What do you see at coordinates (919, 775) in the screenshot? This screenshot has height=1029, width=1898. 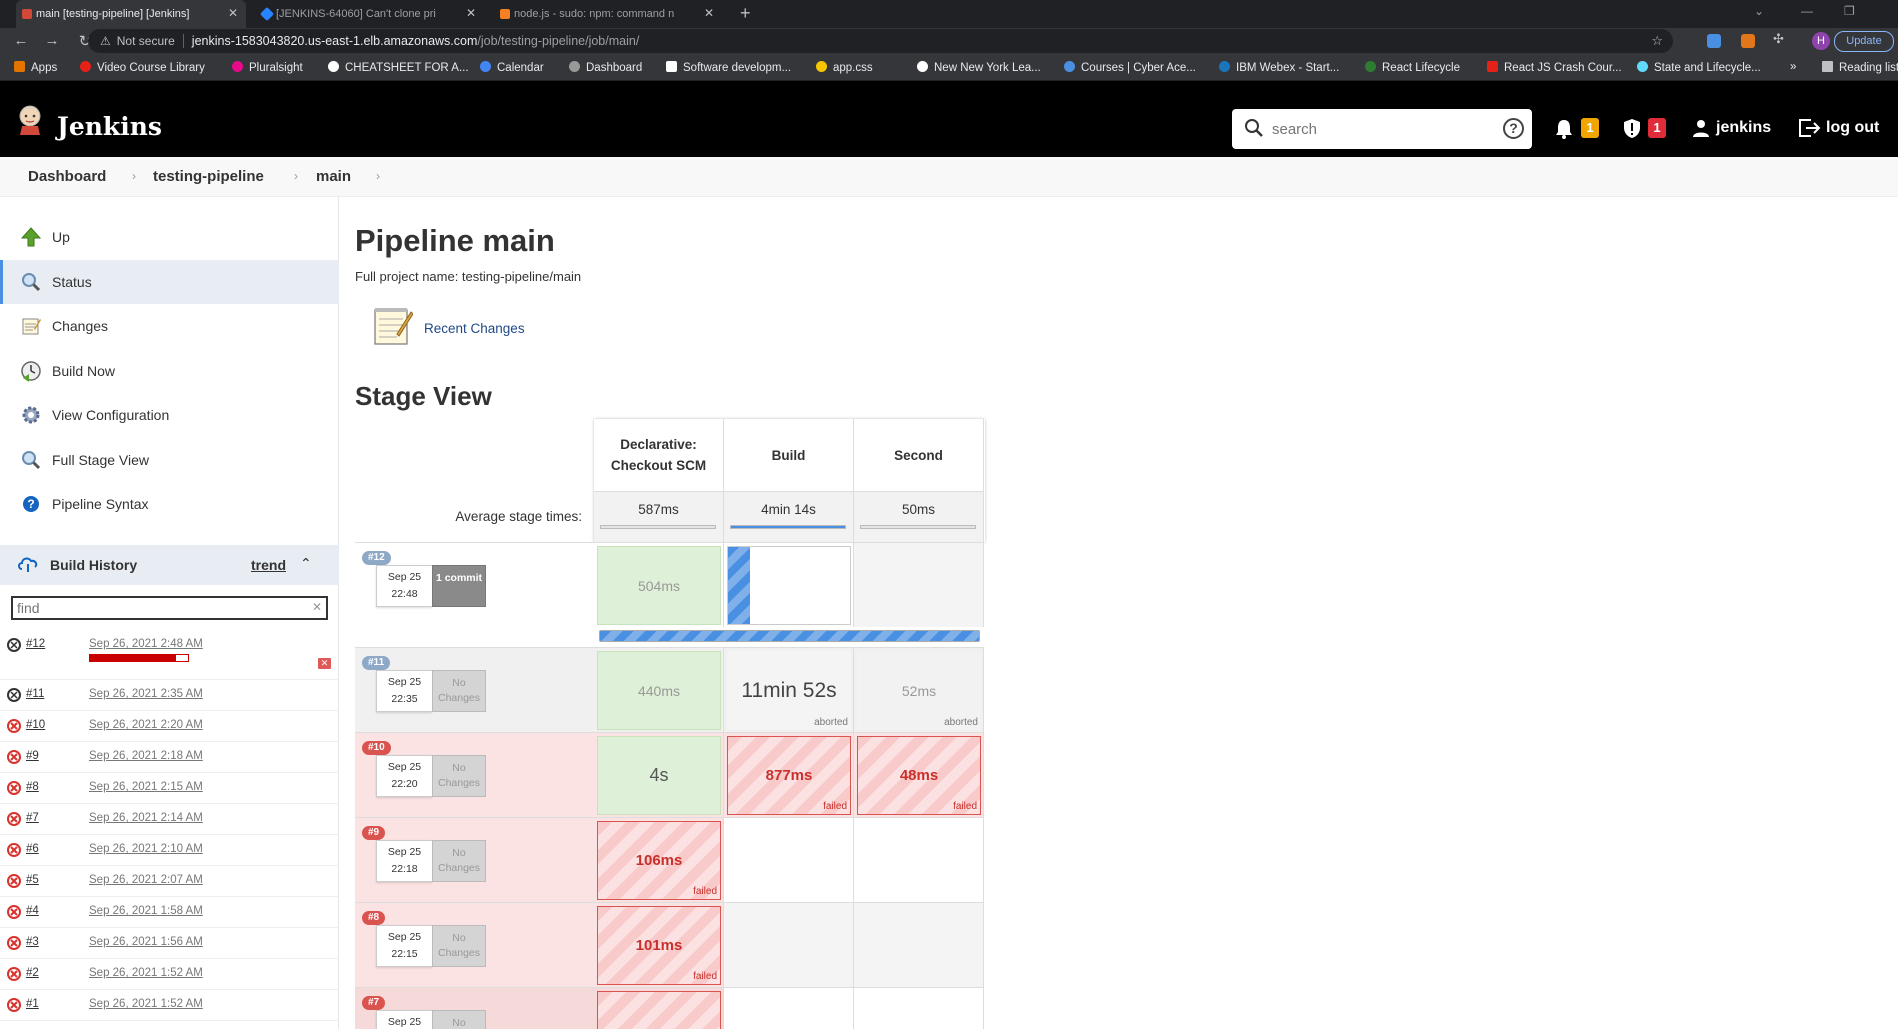 I see `stage-result-box: 48ms failed` at bounding box center [919, 775].